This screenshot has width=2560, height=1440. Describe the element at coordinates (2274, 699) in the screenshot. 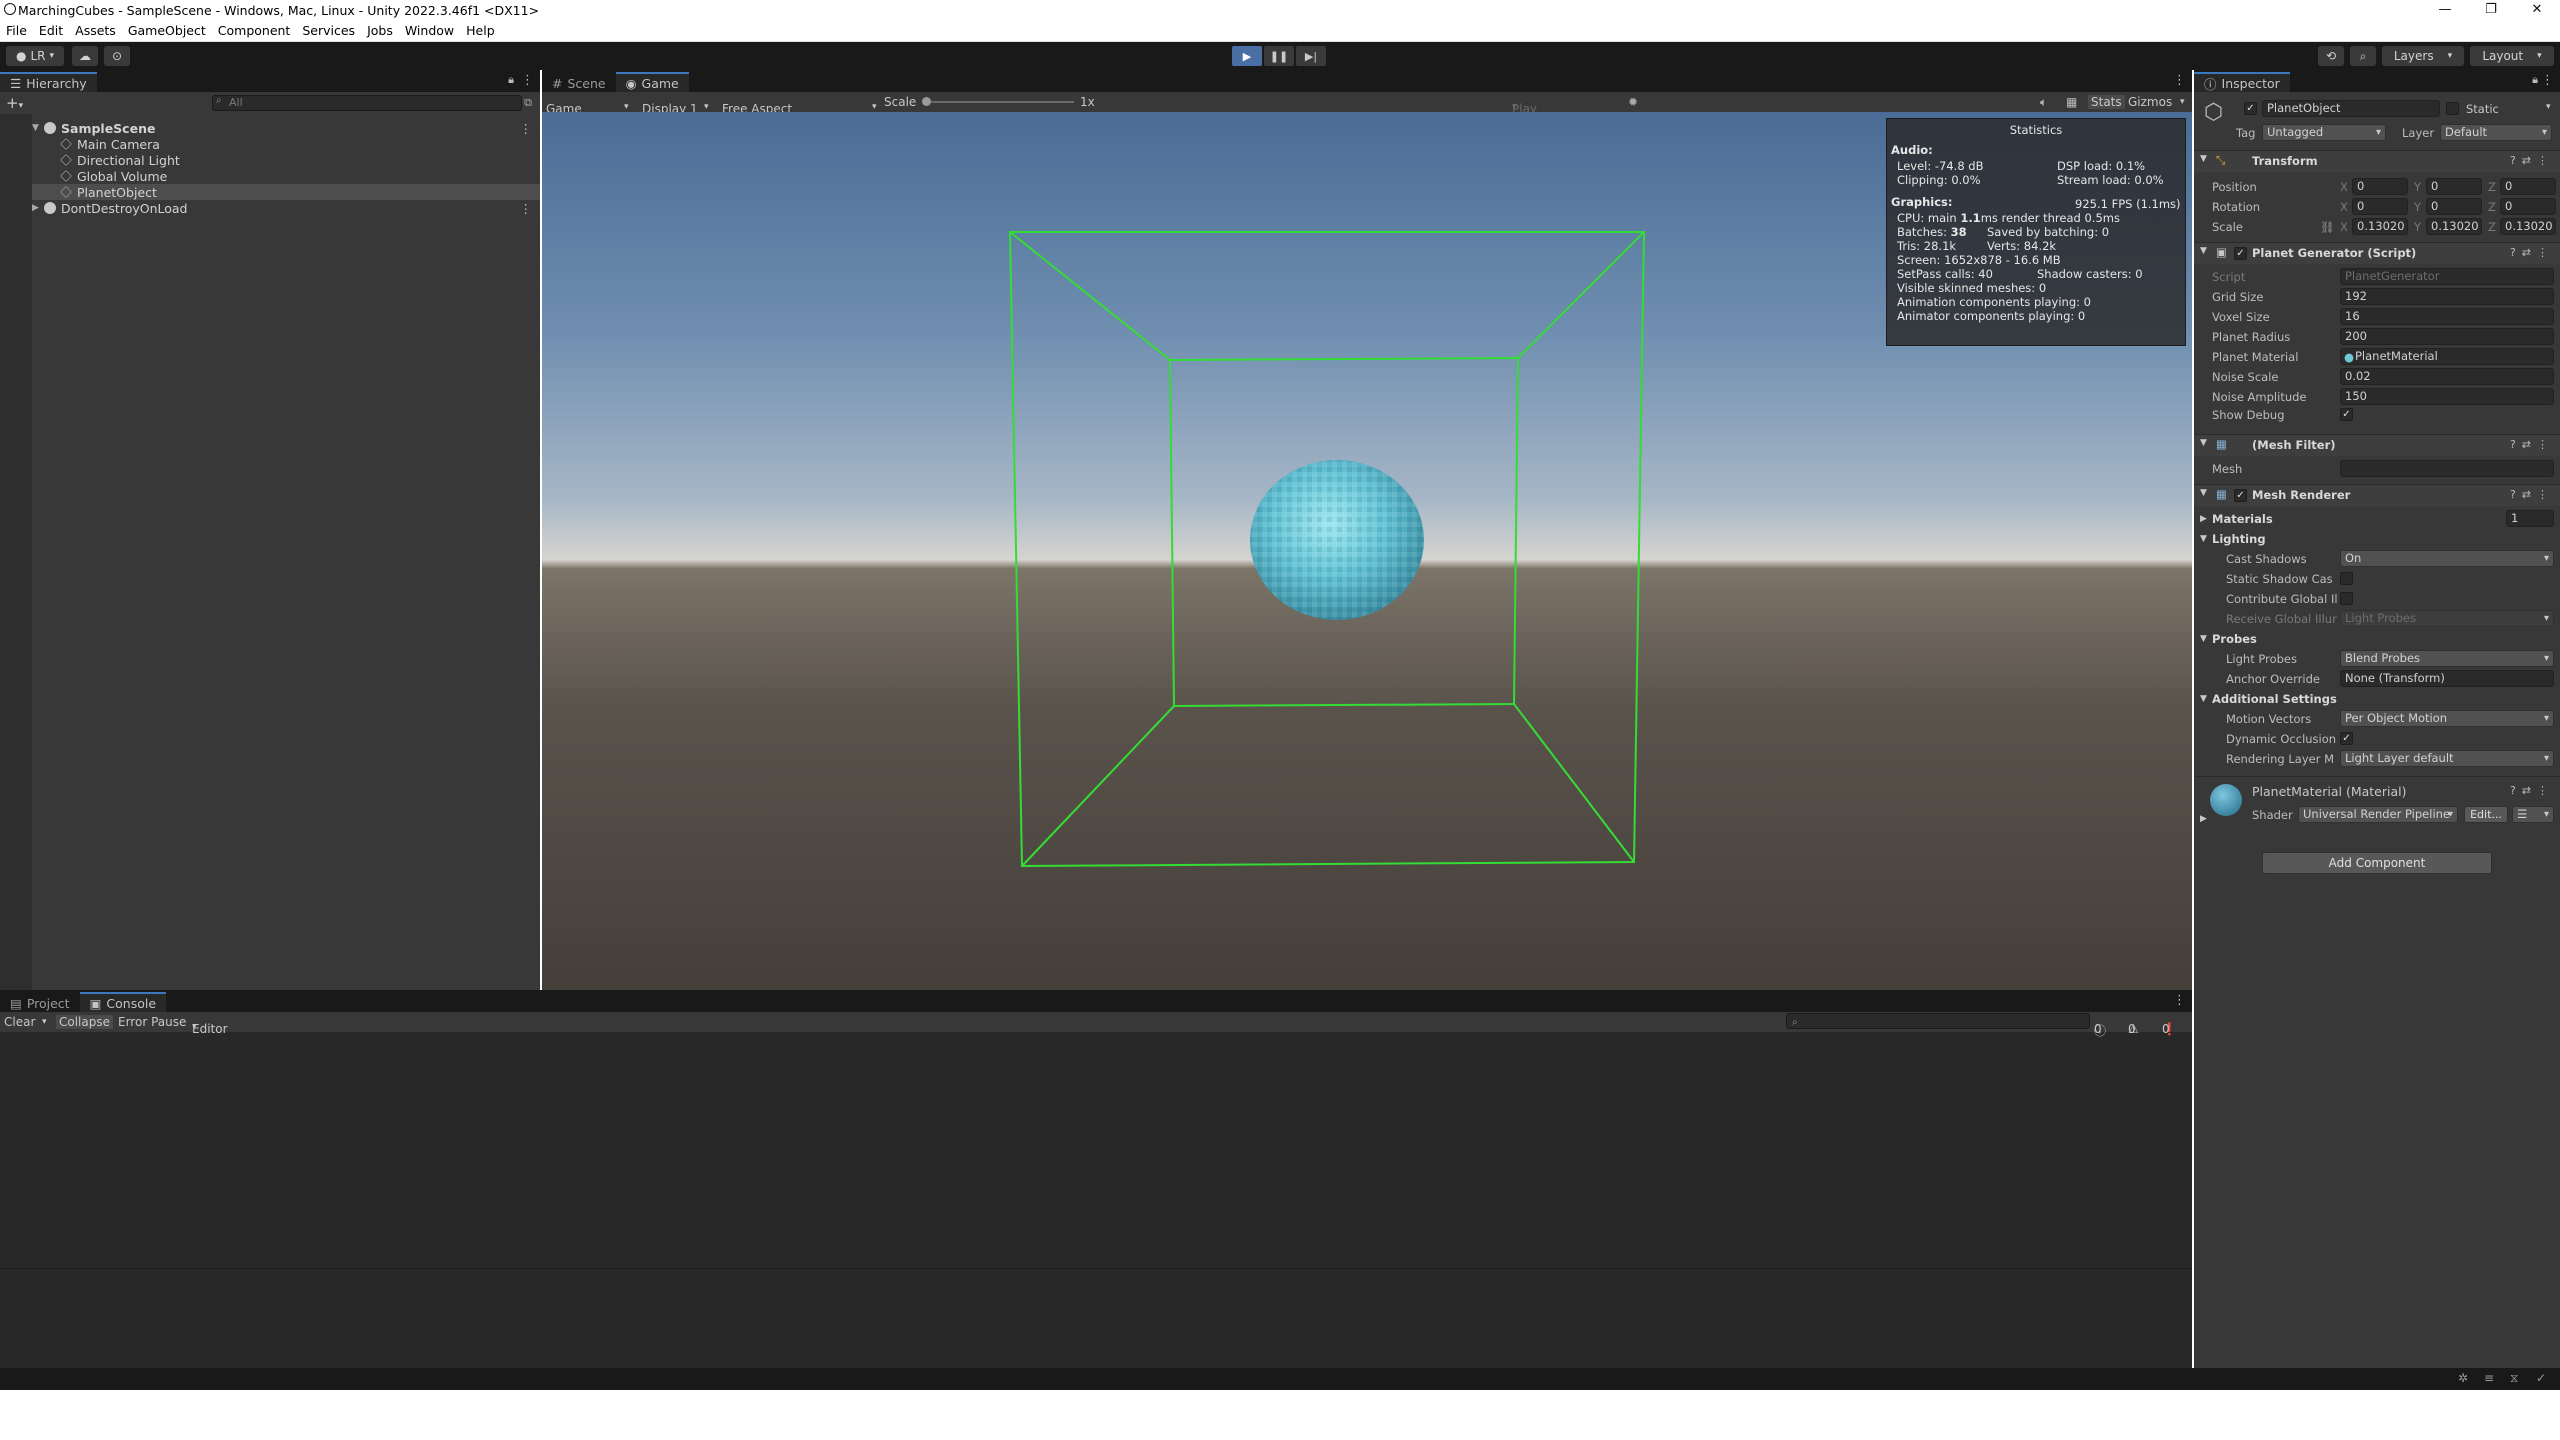

I see `additional-settings-foldout: Additional Settings` at that location.